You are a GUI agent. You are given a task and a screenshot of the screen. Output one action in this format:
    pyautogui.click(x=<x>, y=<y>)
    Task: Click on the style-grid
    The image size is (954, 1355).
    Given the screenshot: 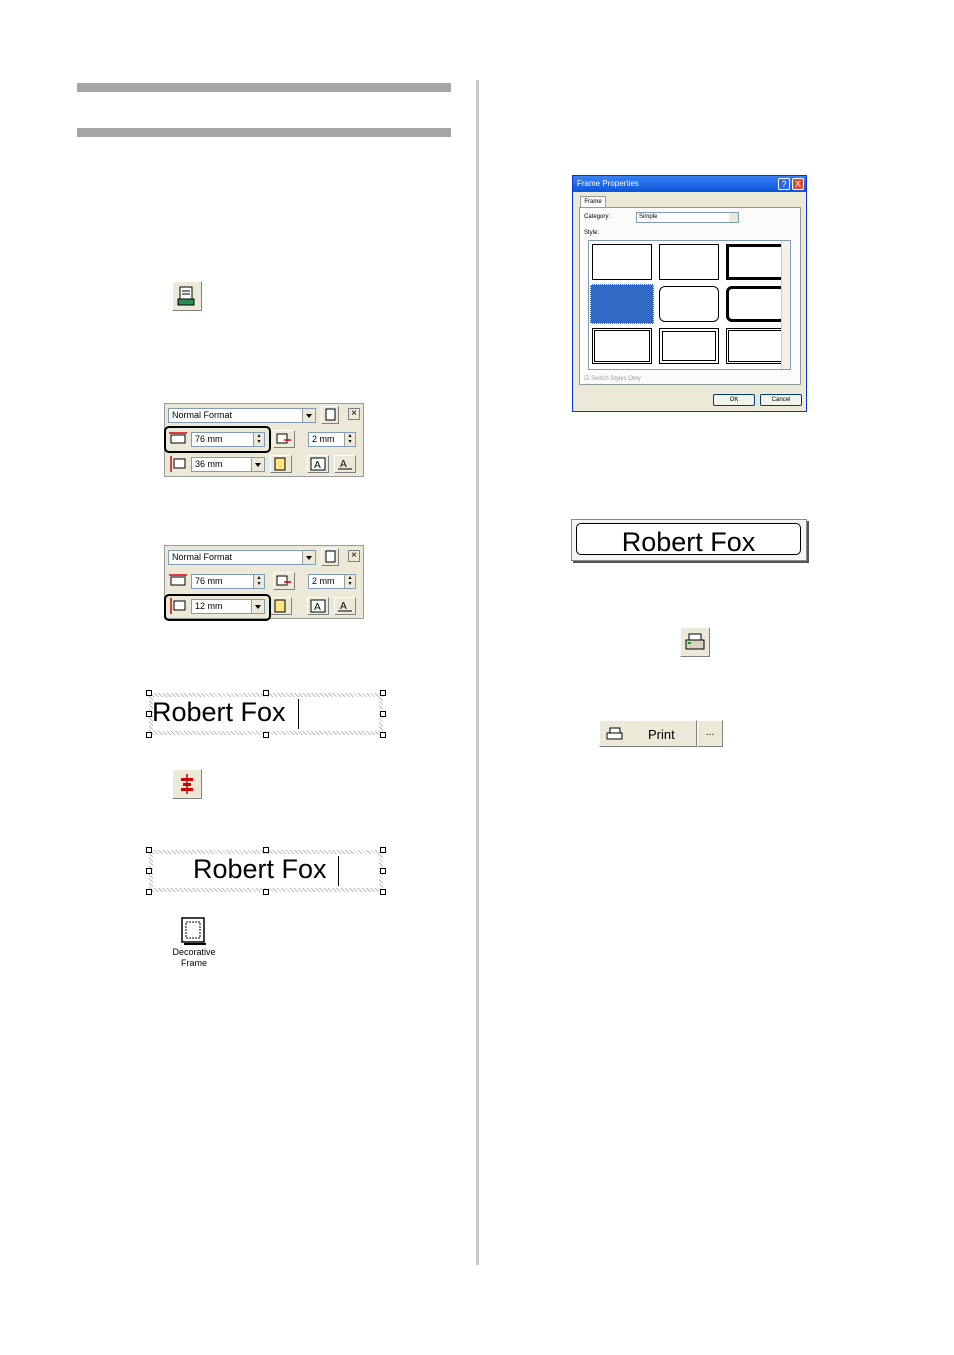 What is the action you would take?
    pyautogui.click(x=689, y=305)
    